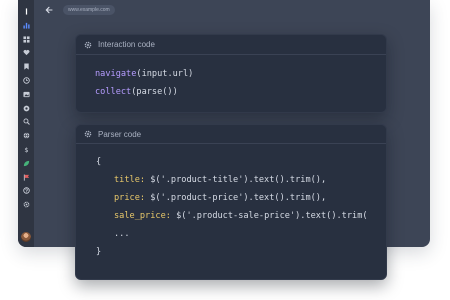 The image size is (450, 300). What do you see at coordinates (120, 134) in the screenshot?
I see `parser-card-title: Parser code` at bounding box center [120, 134].